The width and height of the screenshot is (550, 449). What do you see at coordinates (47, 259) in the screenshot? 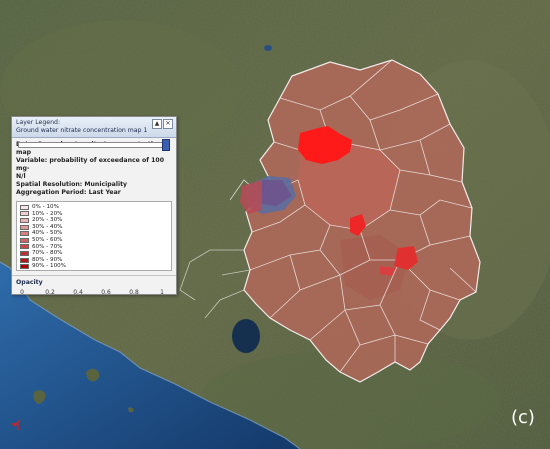
I see `legend-class-label: 80% - 90%` at bounding box center [47, 259].